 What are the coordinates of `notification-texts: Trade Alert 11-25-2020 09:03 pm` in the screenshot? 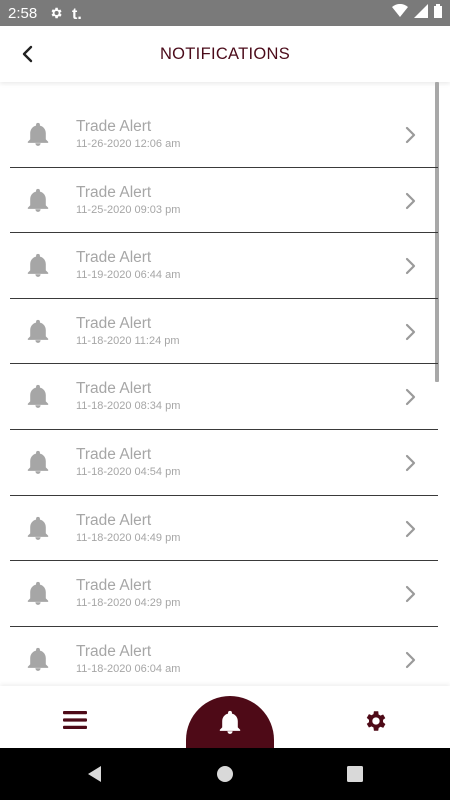 It's located at (128, 200).